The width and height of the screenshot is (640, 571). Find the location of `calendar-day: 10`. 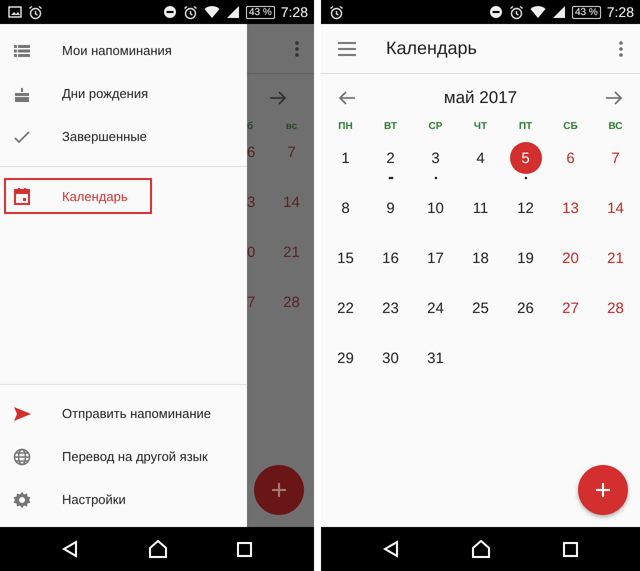

calendar-day: 10 is located at coordinates (436, 208).